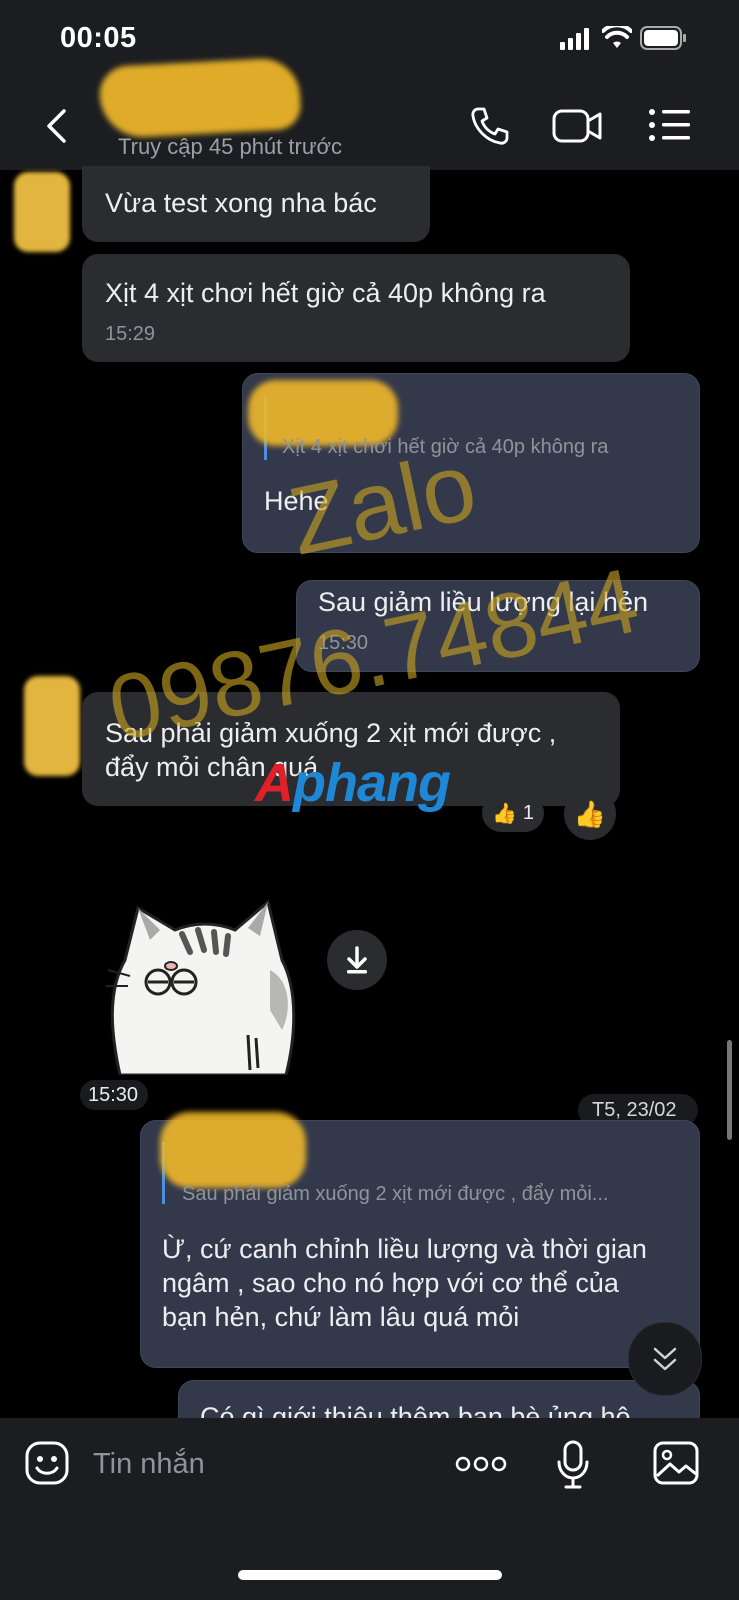 This screenshot has height=1600, width=739. I want to click on back-icon, so click(57, 126).